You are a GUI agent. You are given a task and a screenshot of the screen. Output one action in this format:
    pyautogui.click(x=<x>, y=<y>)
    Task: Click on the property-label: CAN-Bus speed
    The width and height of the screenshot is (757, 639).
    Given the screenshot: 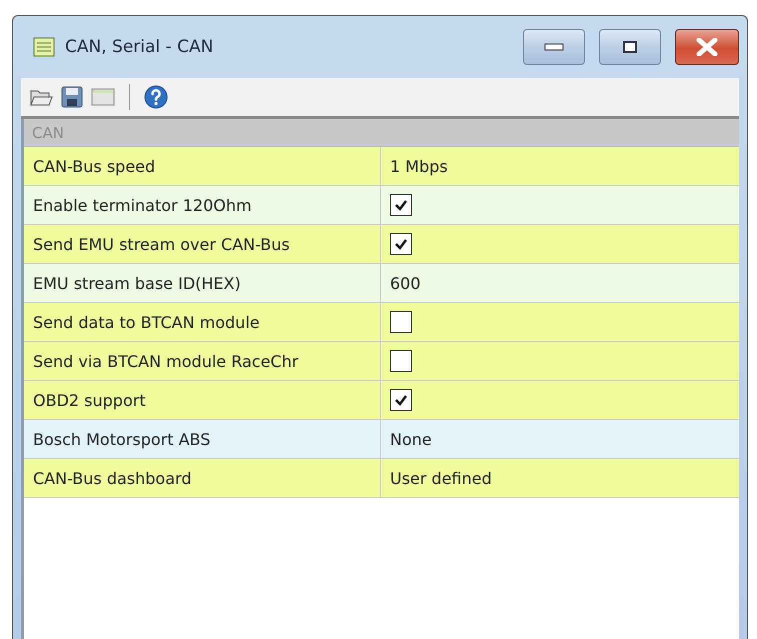 What is the action you would take?
    pyautogui.click(x=202, y=166)
    